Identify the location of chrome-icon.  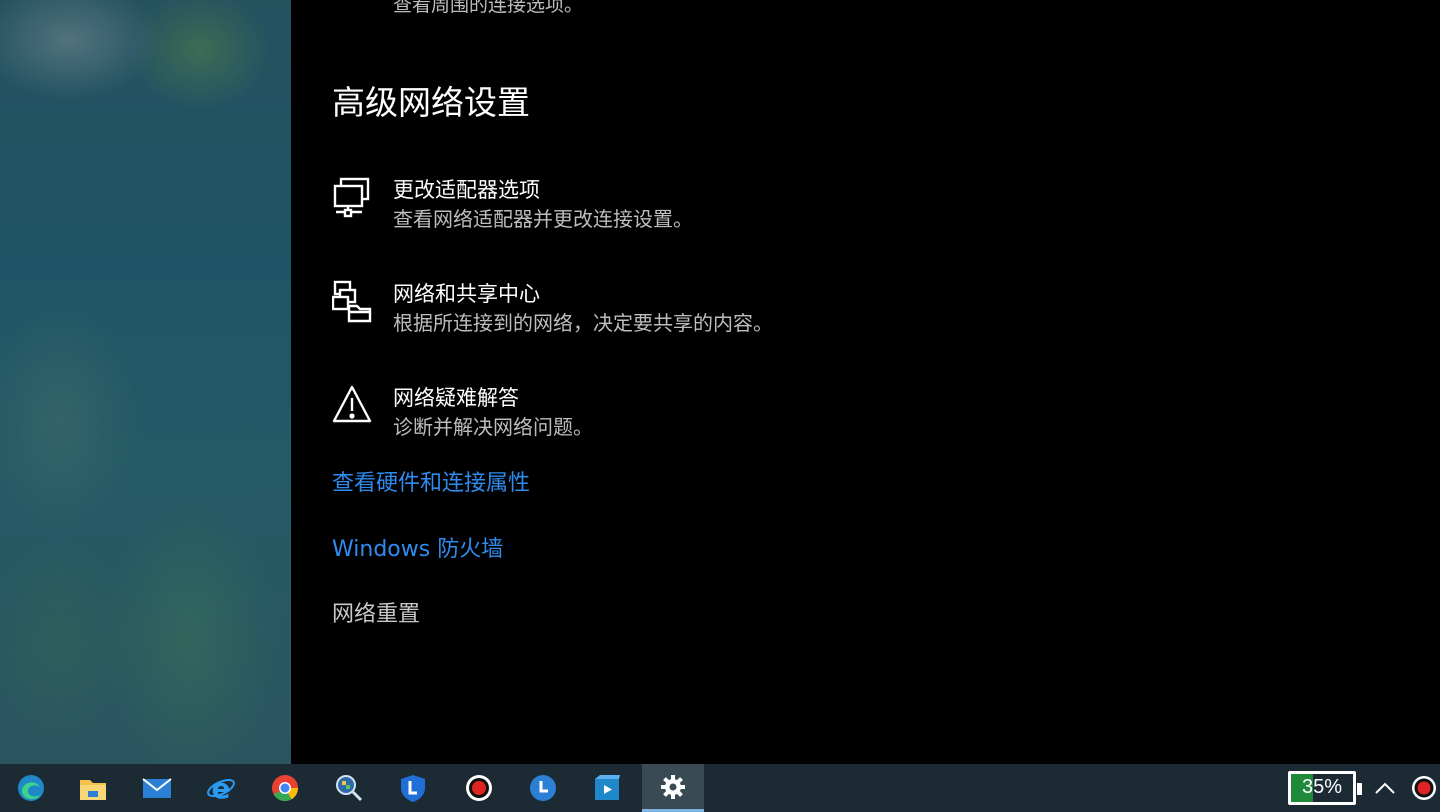
(285, 788).